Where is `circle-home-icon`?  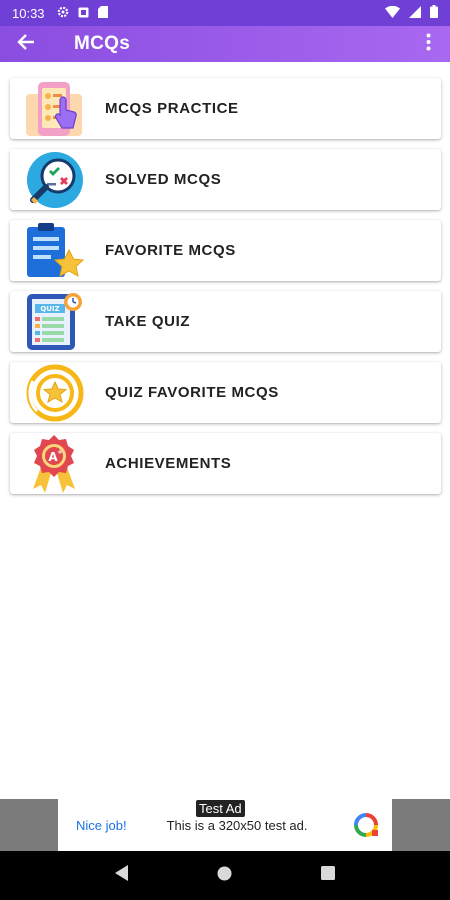 circle-home-icon is located at coordinates (224, 876).